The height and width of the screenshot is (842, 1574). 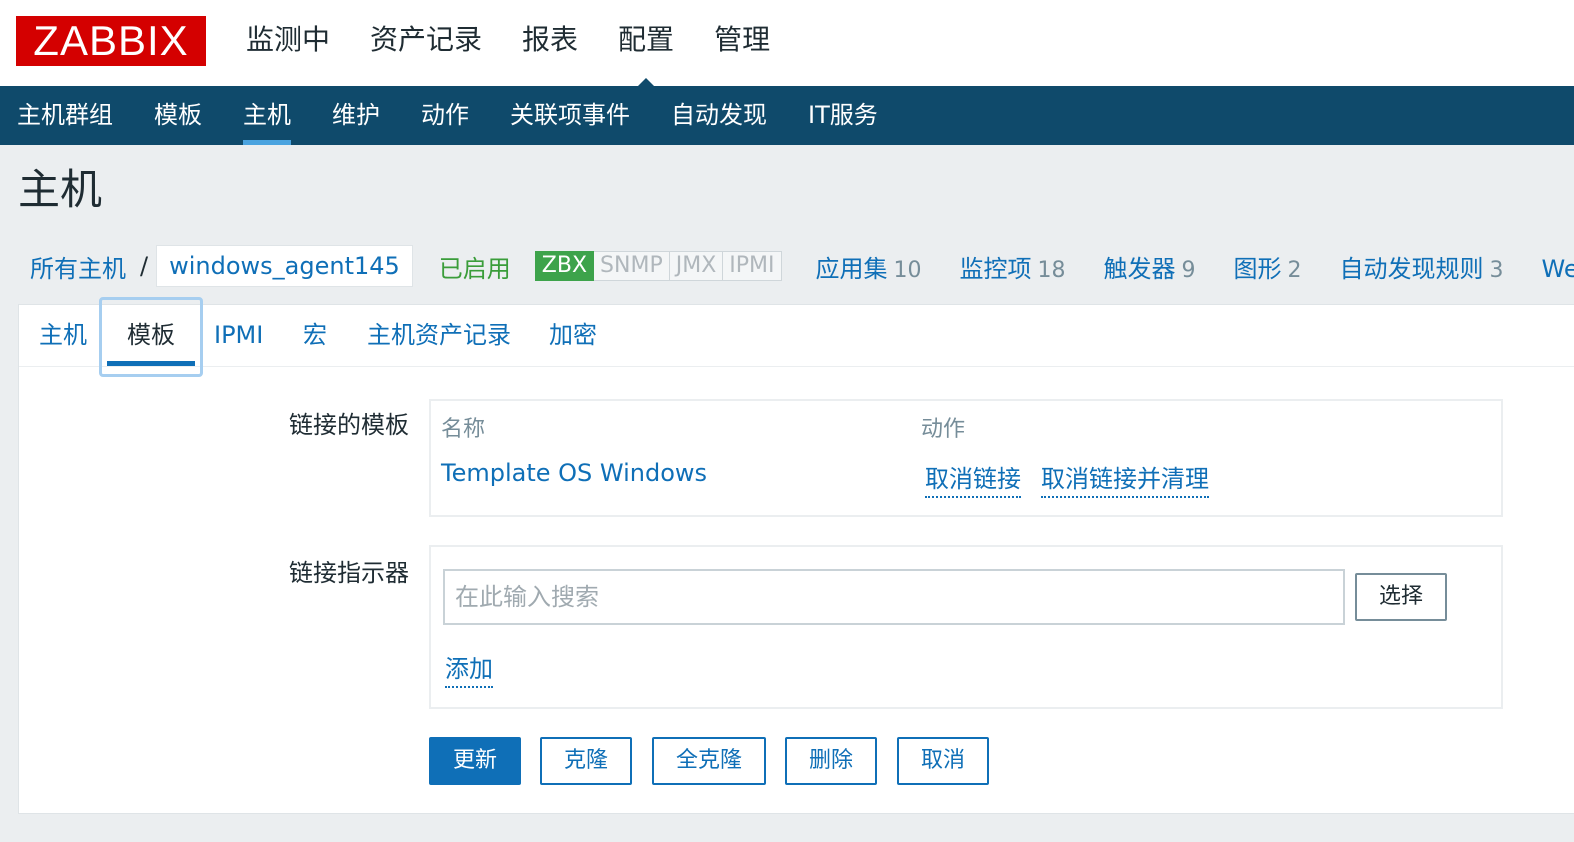 I want to click on page-title: 主机, so click(x=60, y=189).